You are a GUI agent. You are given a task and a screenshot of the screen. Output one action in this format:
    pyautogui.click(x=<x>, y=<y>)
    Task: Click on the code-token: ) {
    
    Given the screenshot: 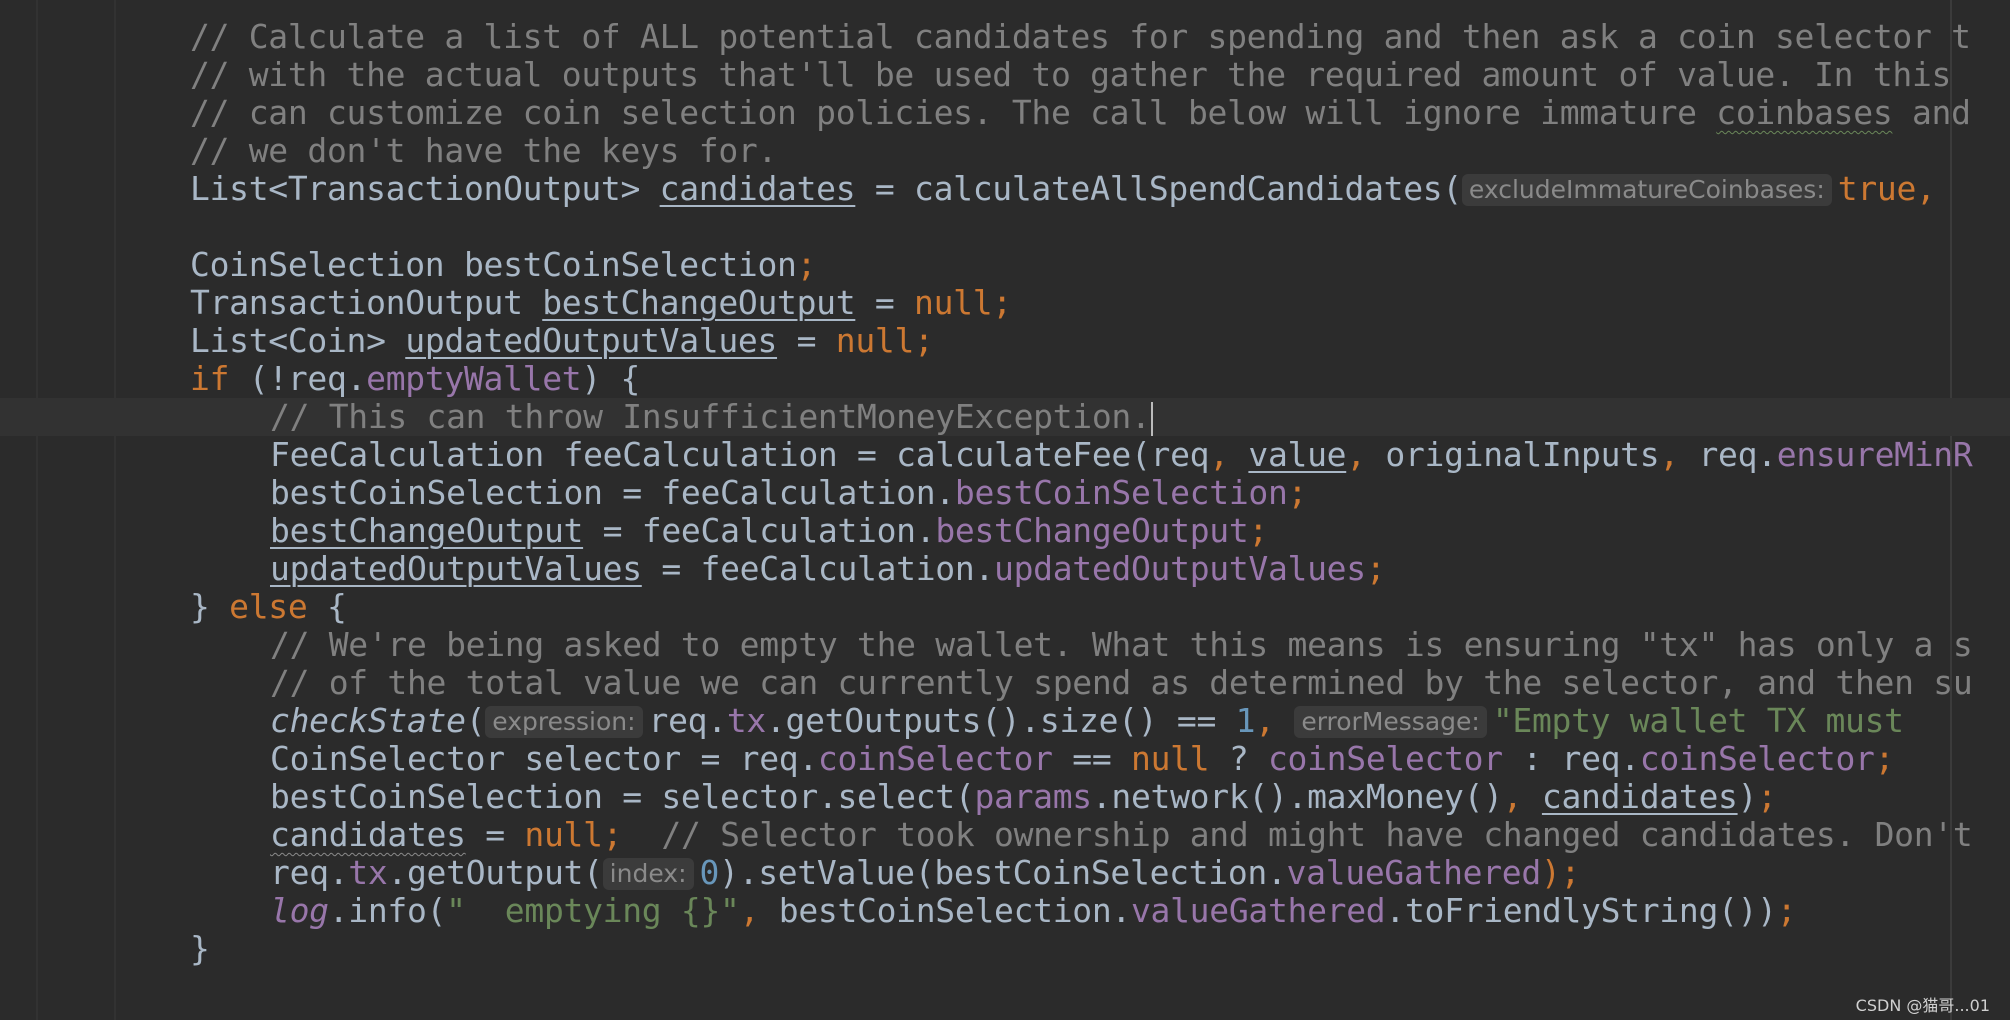 What is the action you would take?
    pyautogui.click(x=611, y=378)
    